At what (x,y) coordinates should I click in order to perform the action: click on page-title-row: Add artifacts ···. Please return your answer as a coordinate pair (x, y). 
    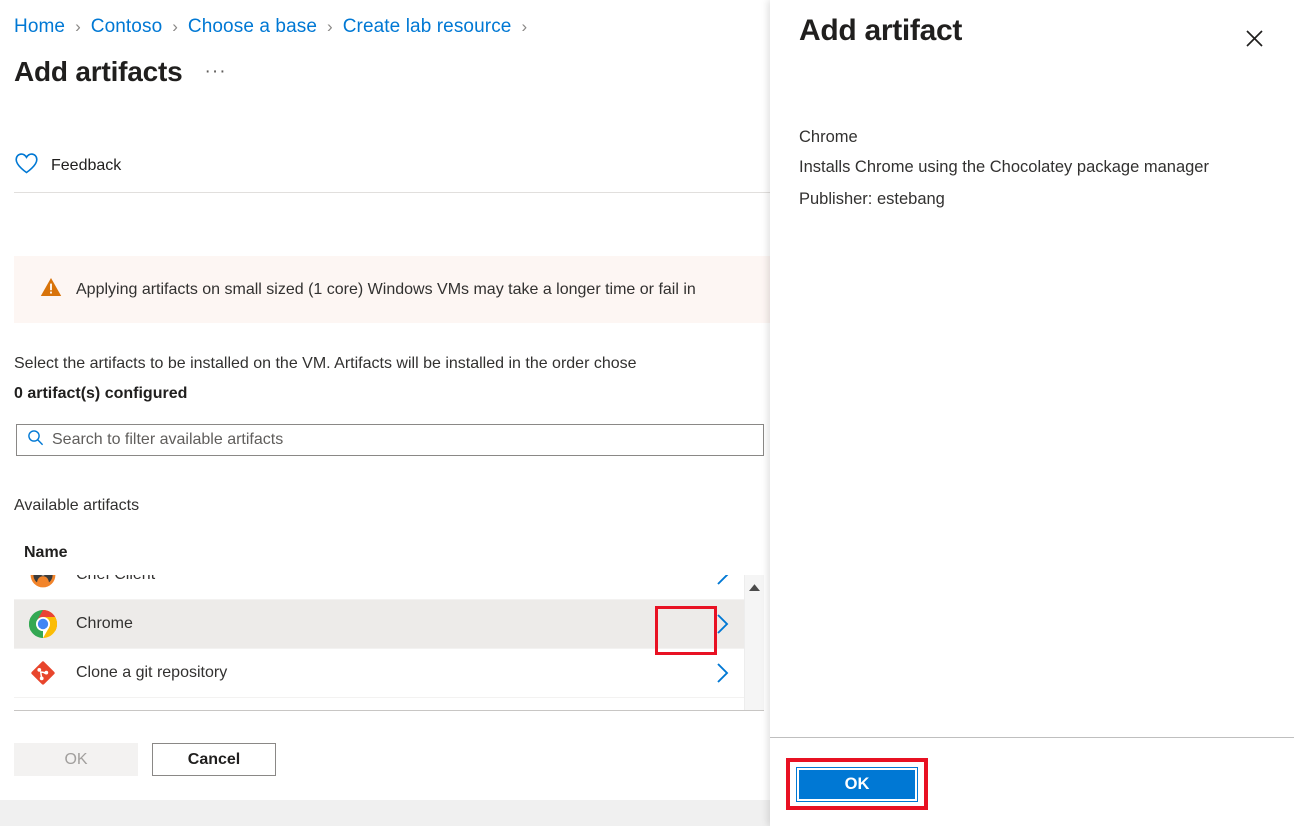
    Looking at the image, I should click on (120, 72).